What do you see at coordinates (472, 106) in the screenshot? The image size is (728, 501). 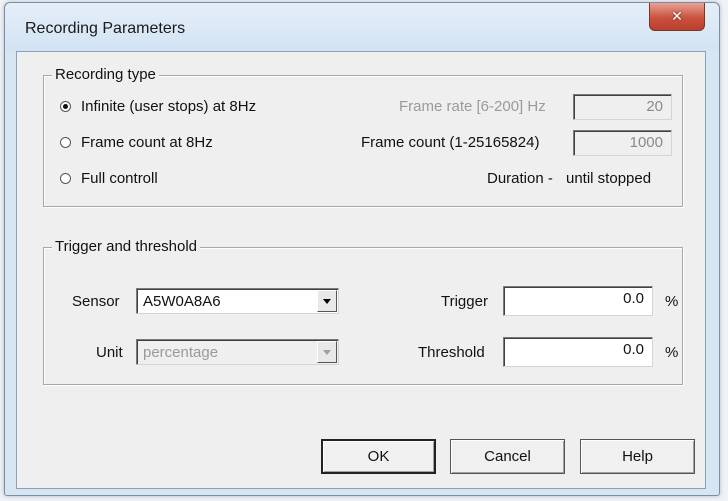 I see `frame-rate-label: Frame rate [6-200] Hz` at bounding box center [472, 106].